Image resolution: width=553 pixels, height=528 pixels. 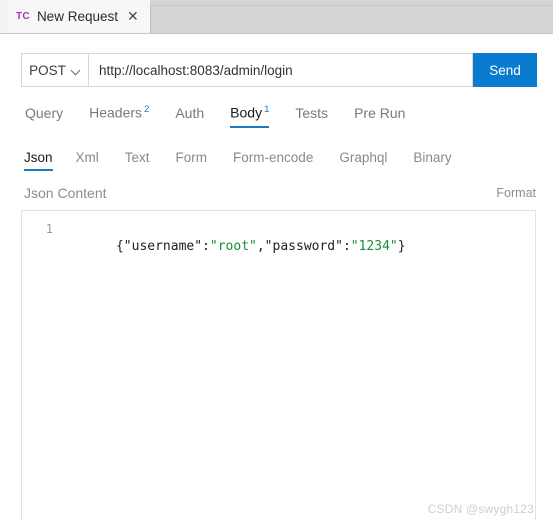 I want to click on body-tab-form-label: Form, so click(x=191, y=157).